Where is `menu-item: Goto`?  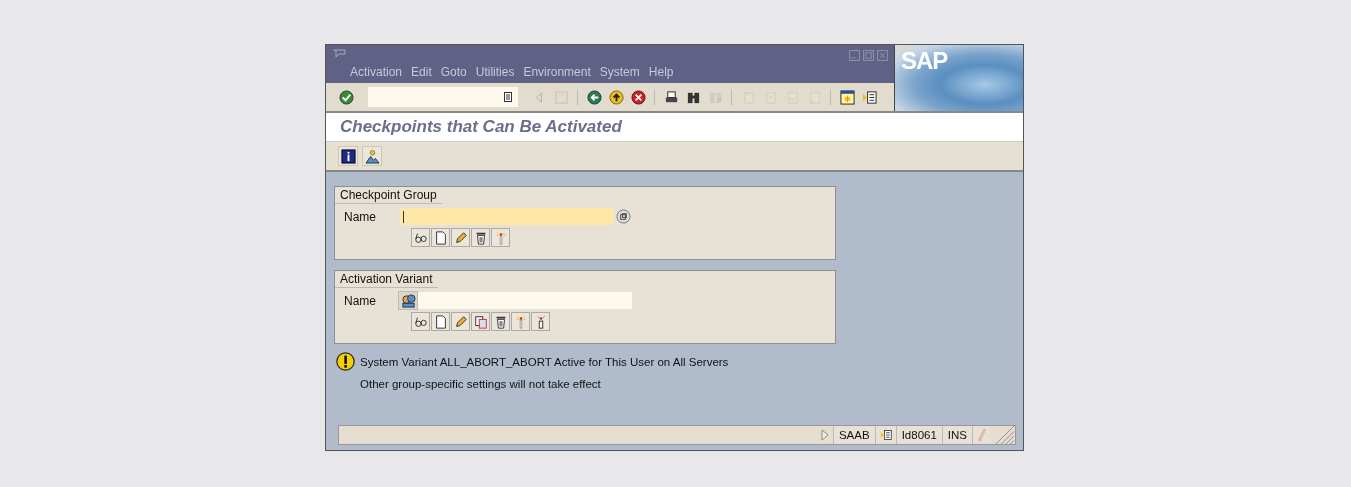
menu-item: Goto is located at coordinates (453, 72).